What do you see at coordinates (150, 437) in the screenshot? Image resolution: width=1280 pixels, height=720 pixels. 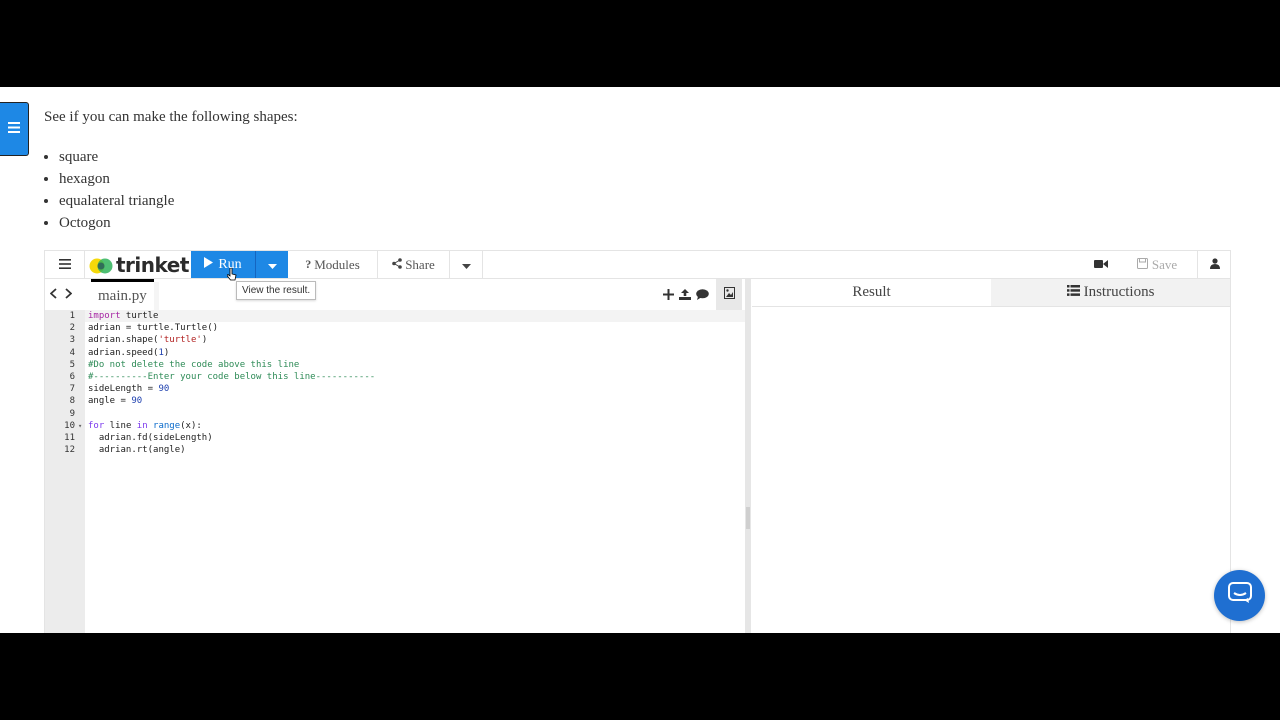 I see `code-line: adrian.fd(sideLength)` at bounding box center [150, 437].